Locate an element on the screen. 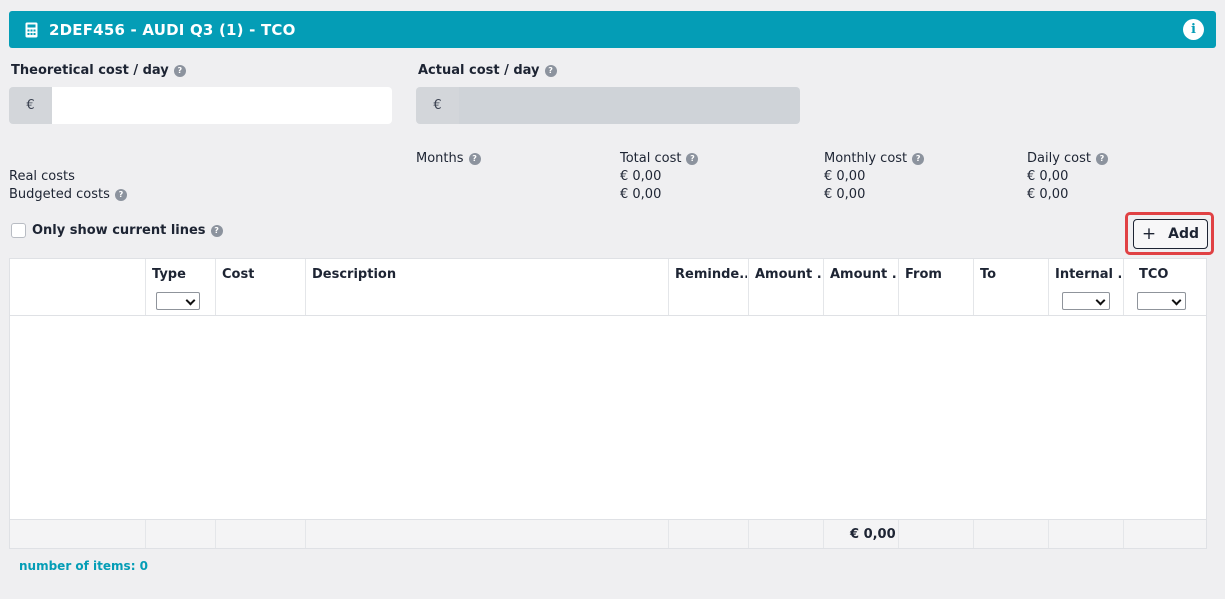 Image resolution: width=1225 pixels, height=599 pixels. budgeted-total-cost: € 0,00 is located at coordinates (641, 194).